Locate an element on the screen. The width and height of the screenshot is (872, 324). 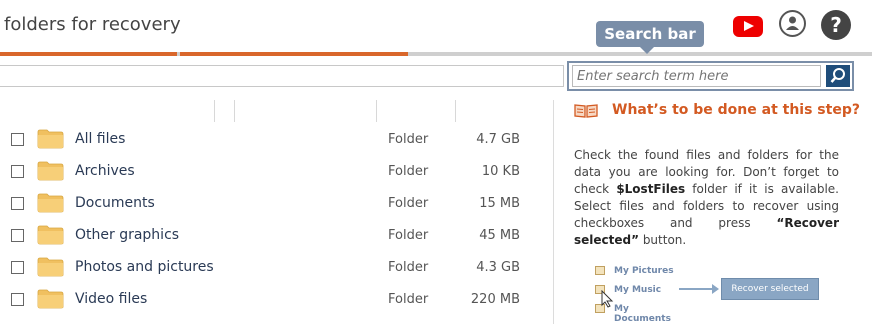
tree-item: My Documents is located at coordinates (642, 314).